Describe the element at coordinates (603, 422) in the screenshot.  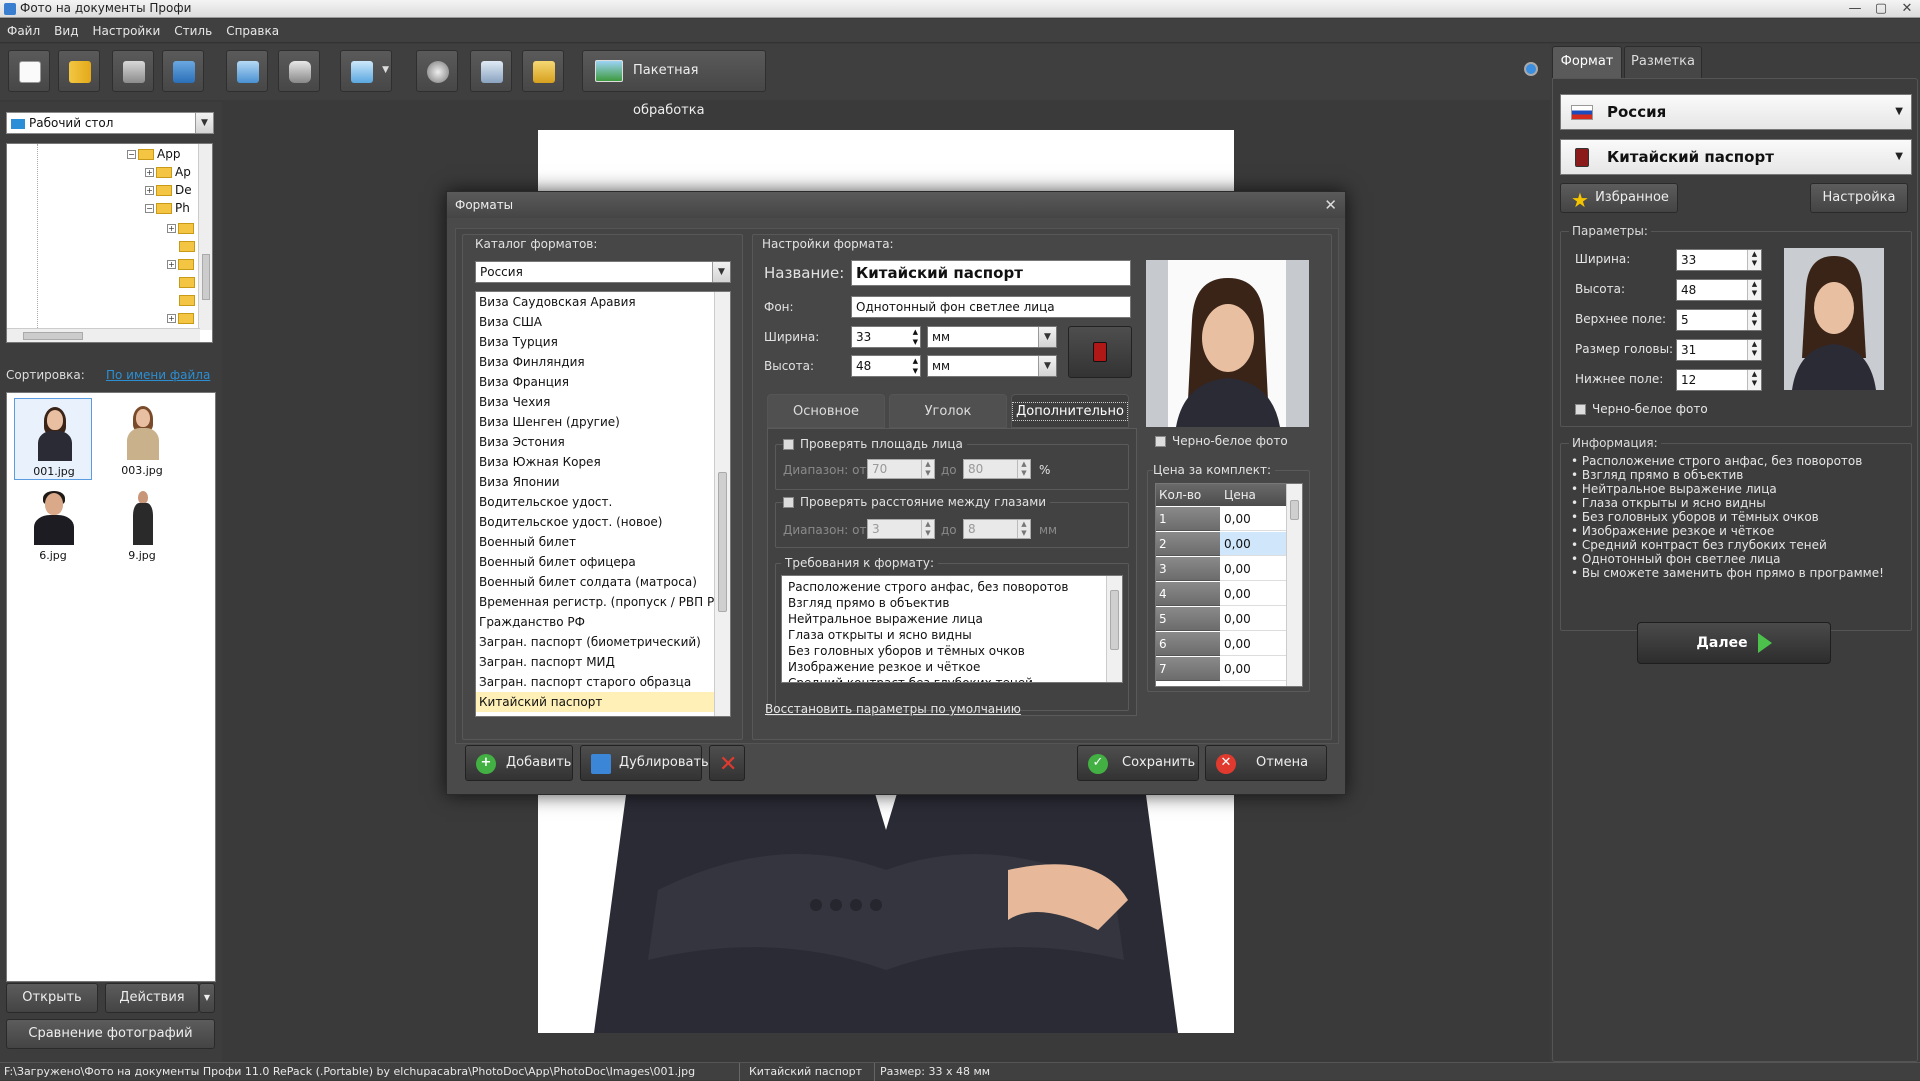
I see `format-list-item: Виза Шенген (другие)` at that location.